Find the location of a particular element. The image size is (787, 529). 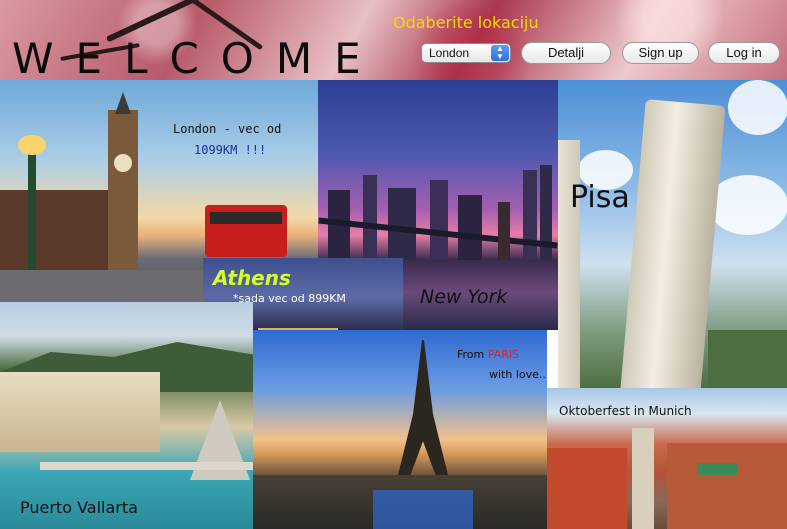

lamp-post is located at coordinates (32, 205).